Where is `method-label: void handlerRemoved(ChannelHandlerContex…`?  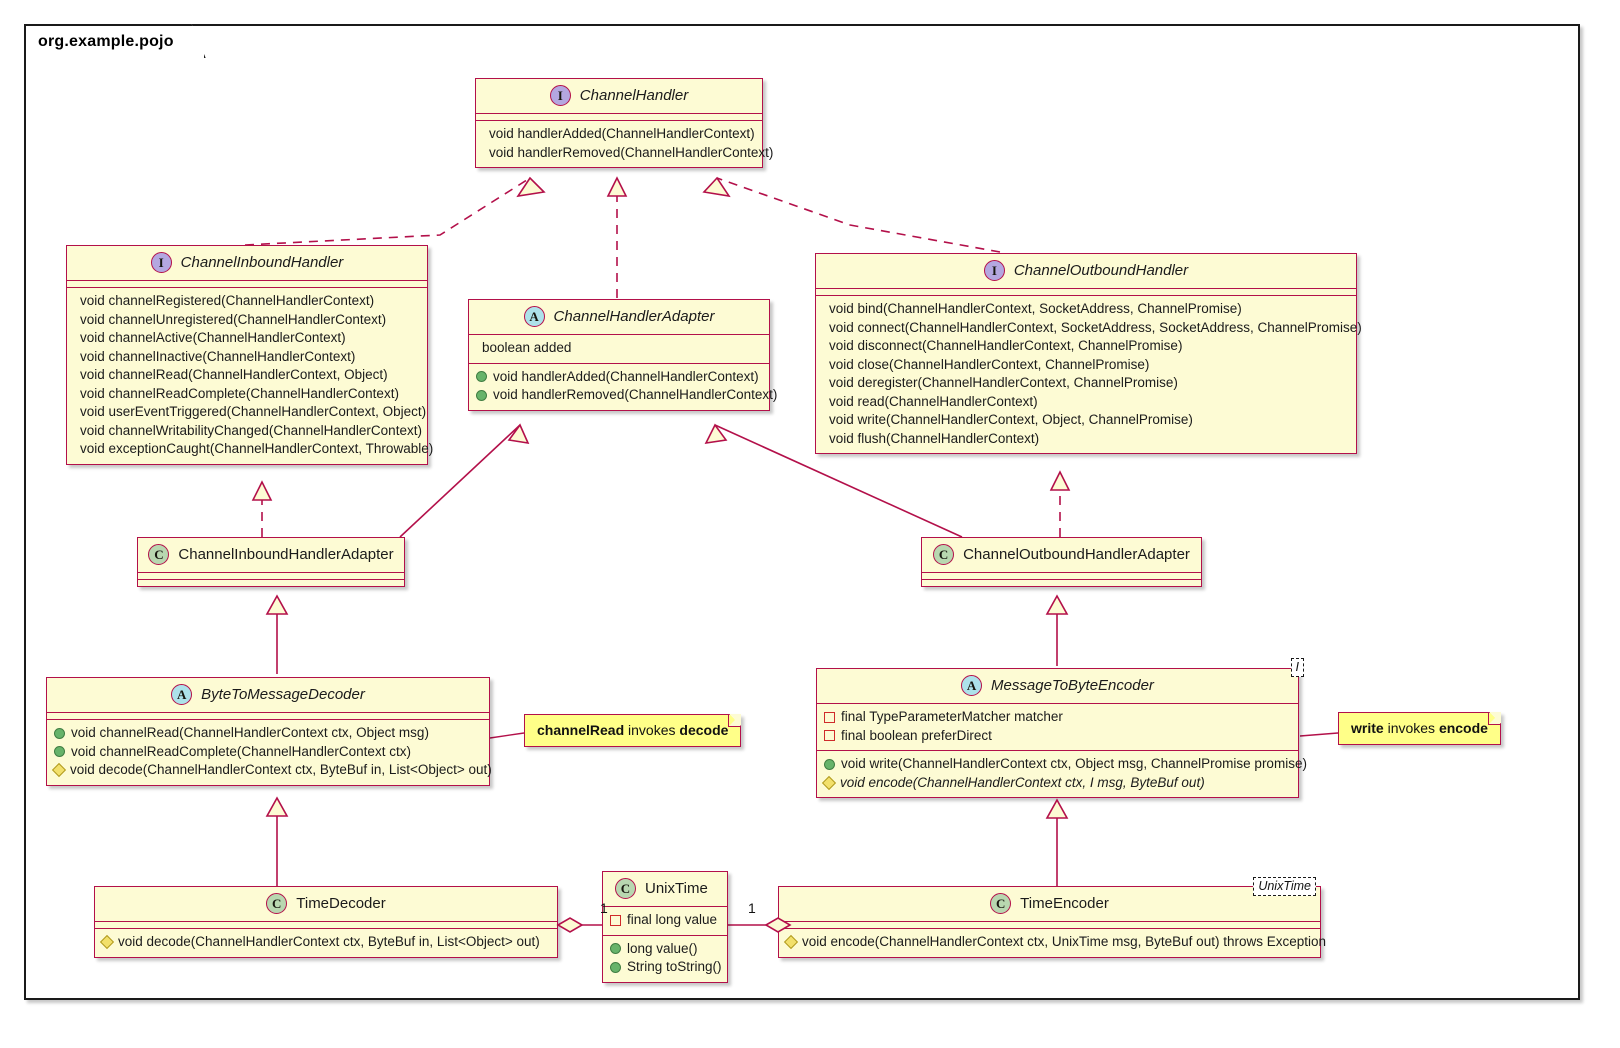
method-label: void handlerRemoved(ChannelHandlerContex… is located at coordinates (635, 394).